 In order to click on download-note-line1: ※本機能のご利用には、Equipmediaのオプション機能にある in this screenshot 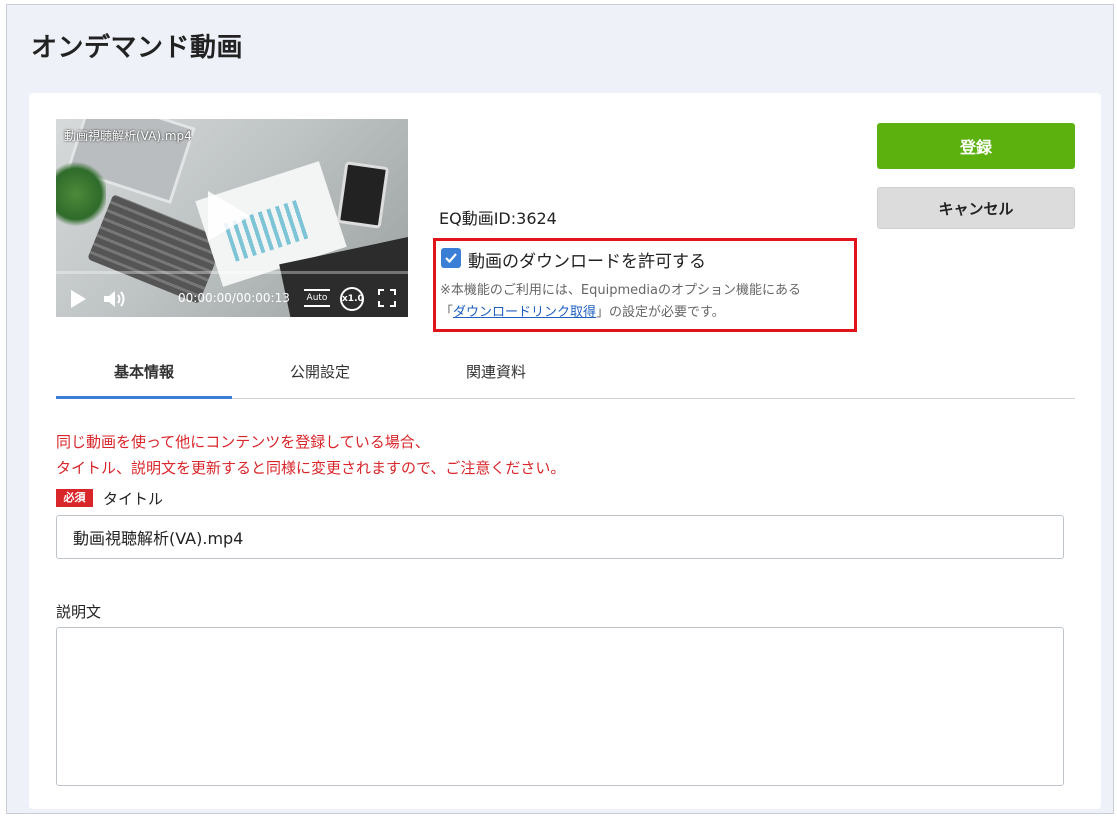, I will do `click(620, 290)`.